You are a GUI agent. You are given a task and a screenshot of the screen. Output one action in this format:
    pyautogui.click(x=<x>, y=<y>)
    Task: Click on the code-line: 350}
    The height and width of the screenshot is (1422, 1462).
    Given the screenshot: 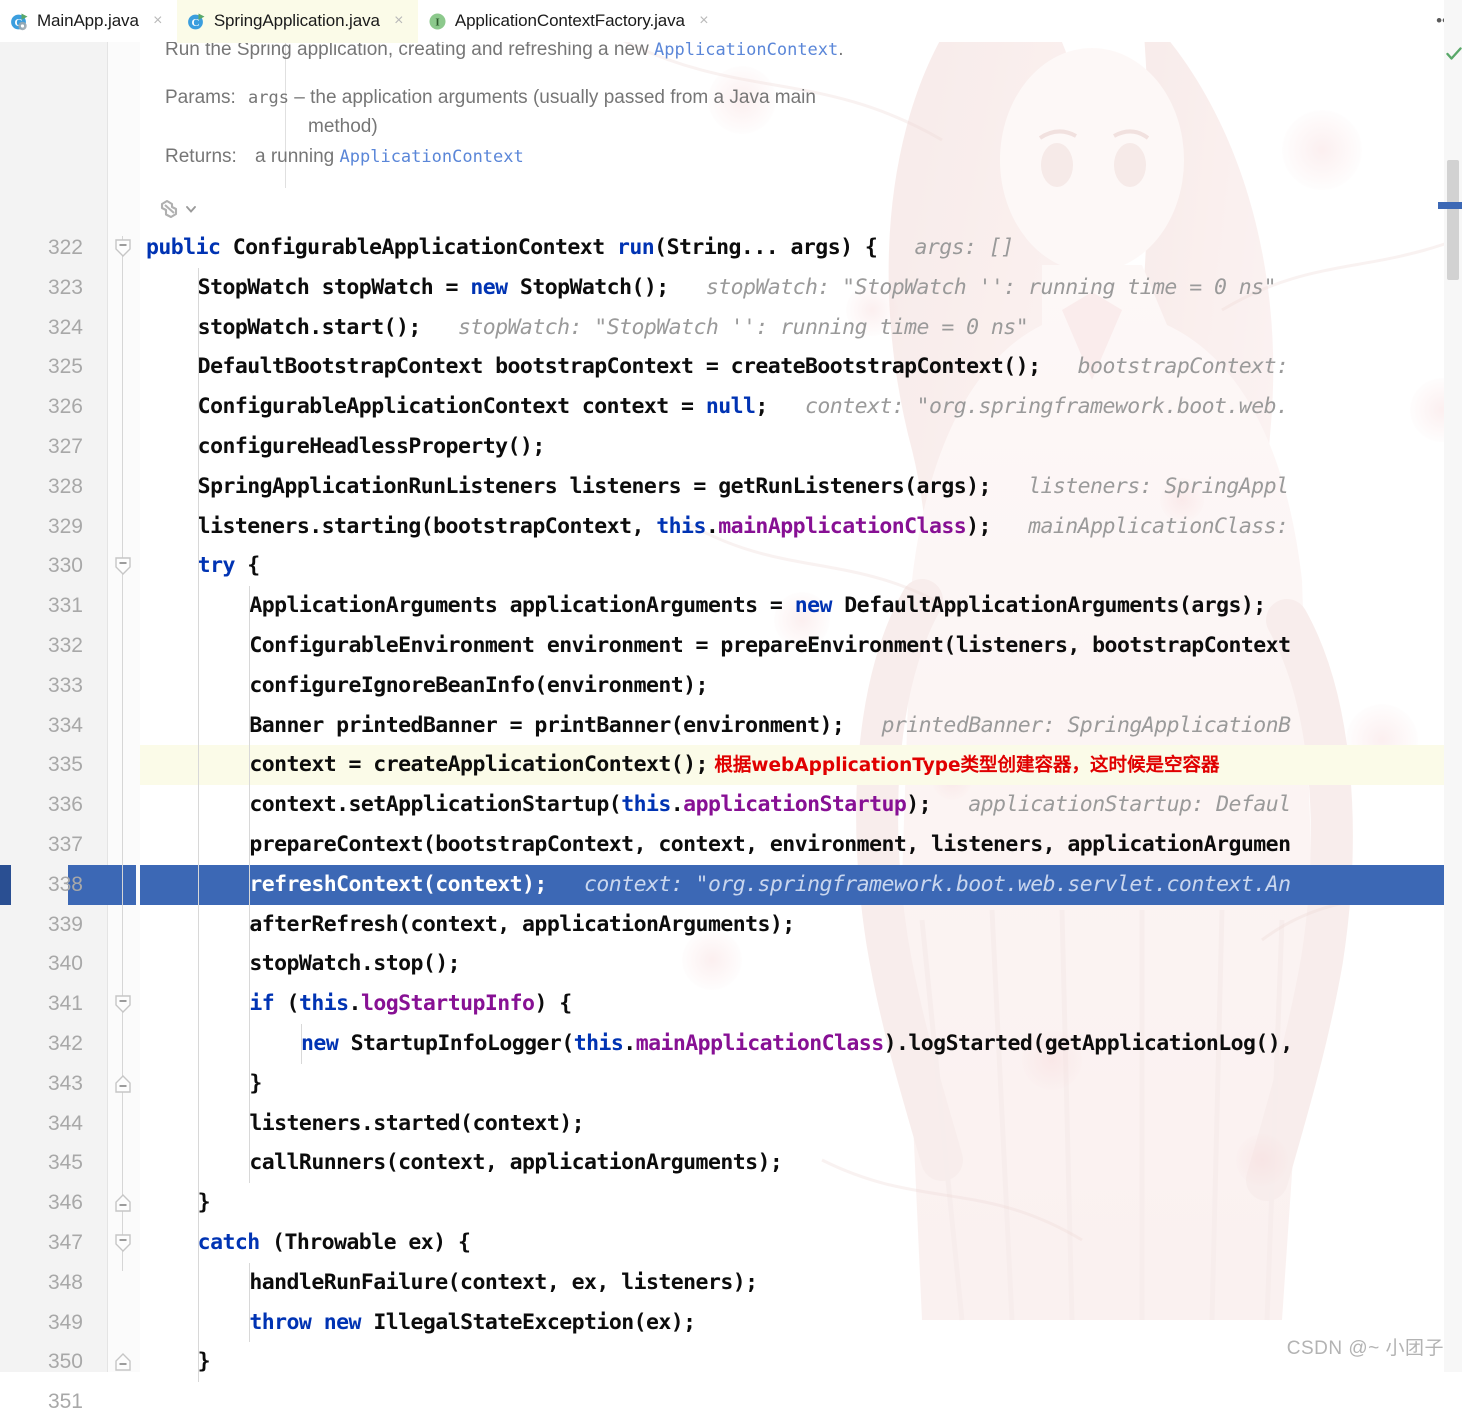 What is the action you would take?
    pyautogui.click(x=755, y=1362)
    